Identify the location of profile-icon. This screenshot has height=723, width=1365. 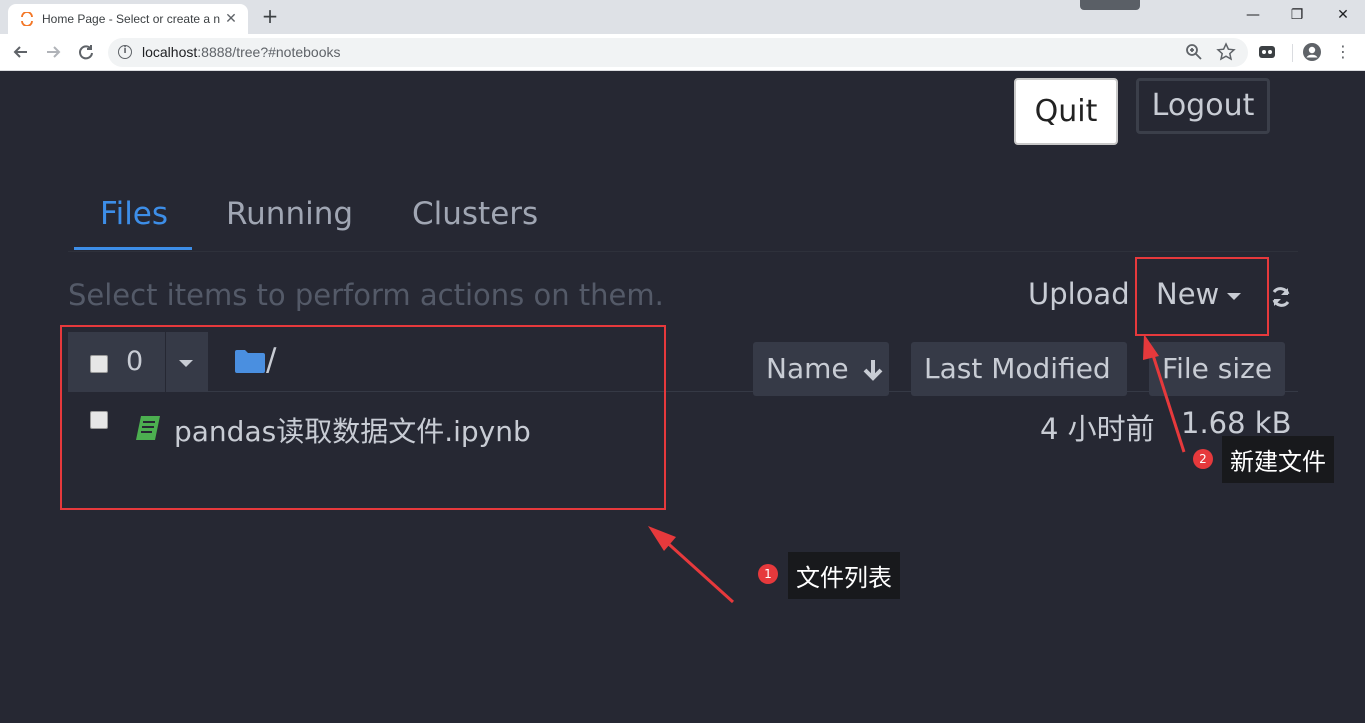
(1312, 52).